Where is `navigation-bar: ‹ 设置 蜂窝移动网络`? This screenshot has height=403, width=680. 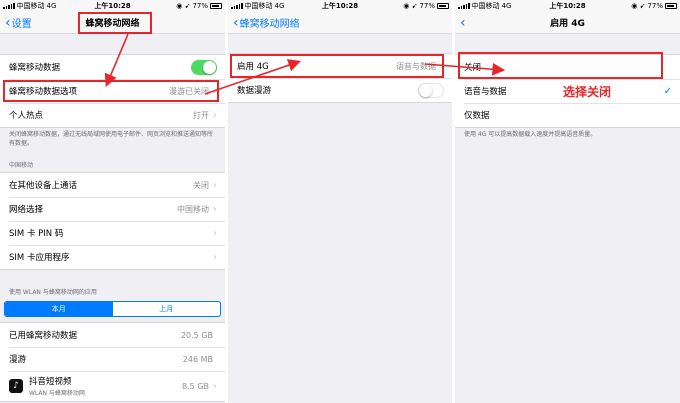 navigation-bar: ‹ 设置 蜂窝移动网络 is located at coordinates (112, 23).